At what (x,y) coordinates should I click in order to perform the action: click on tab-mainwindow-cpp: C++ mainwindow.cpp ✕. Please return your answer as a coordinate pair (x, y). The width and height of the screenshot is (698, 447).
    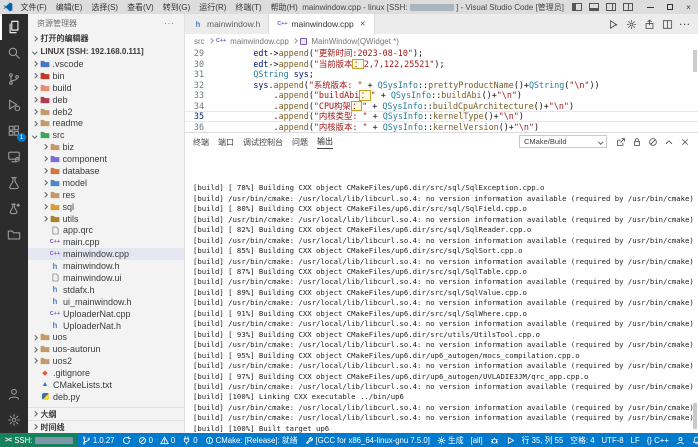
    Looking at the image, I should click on (322, 24).